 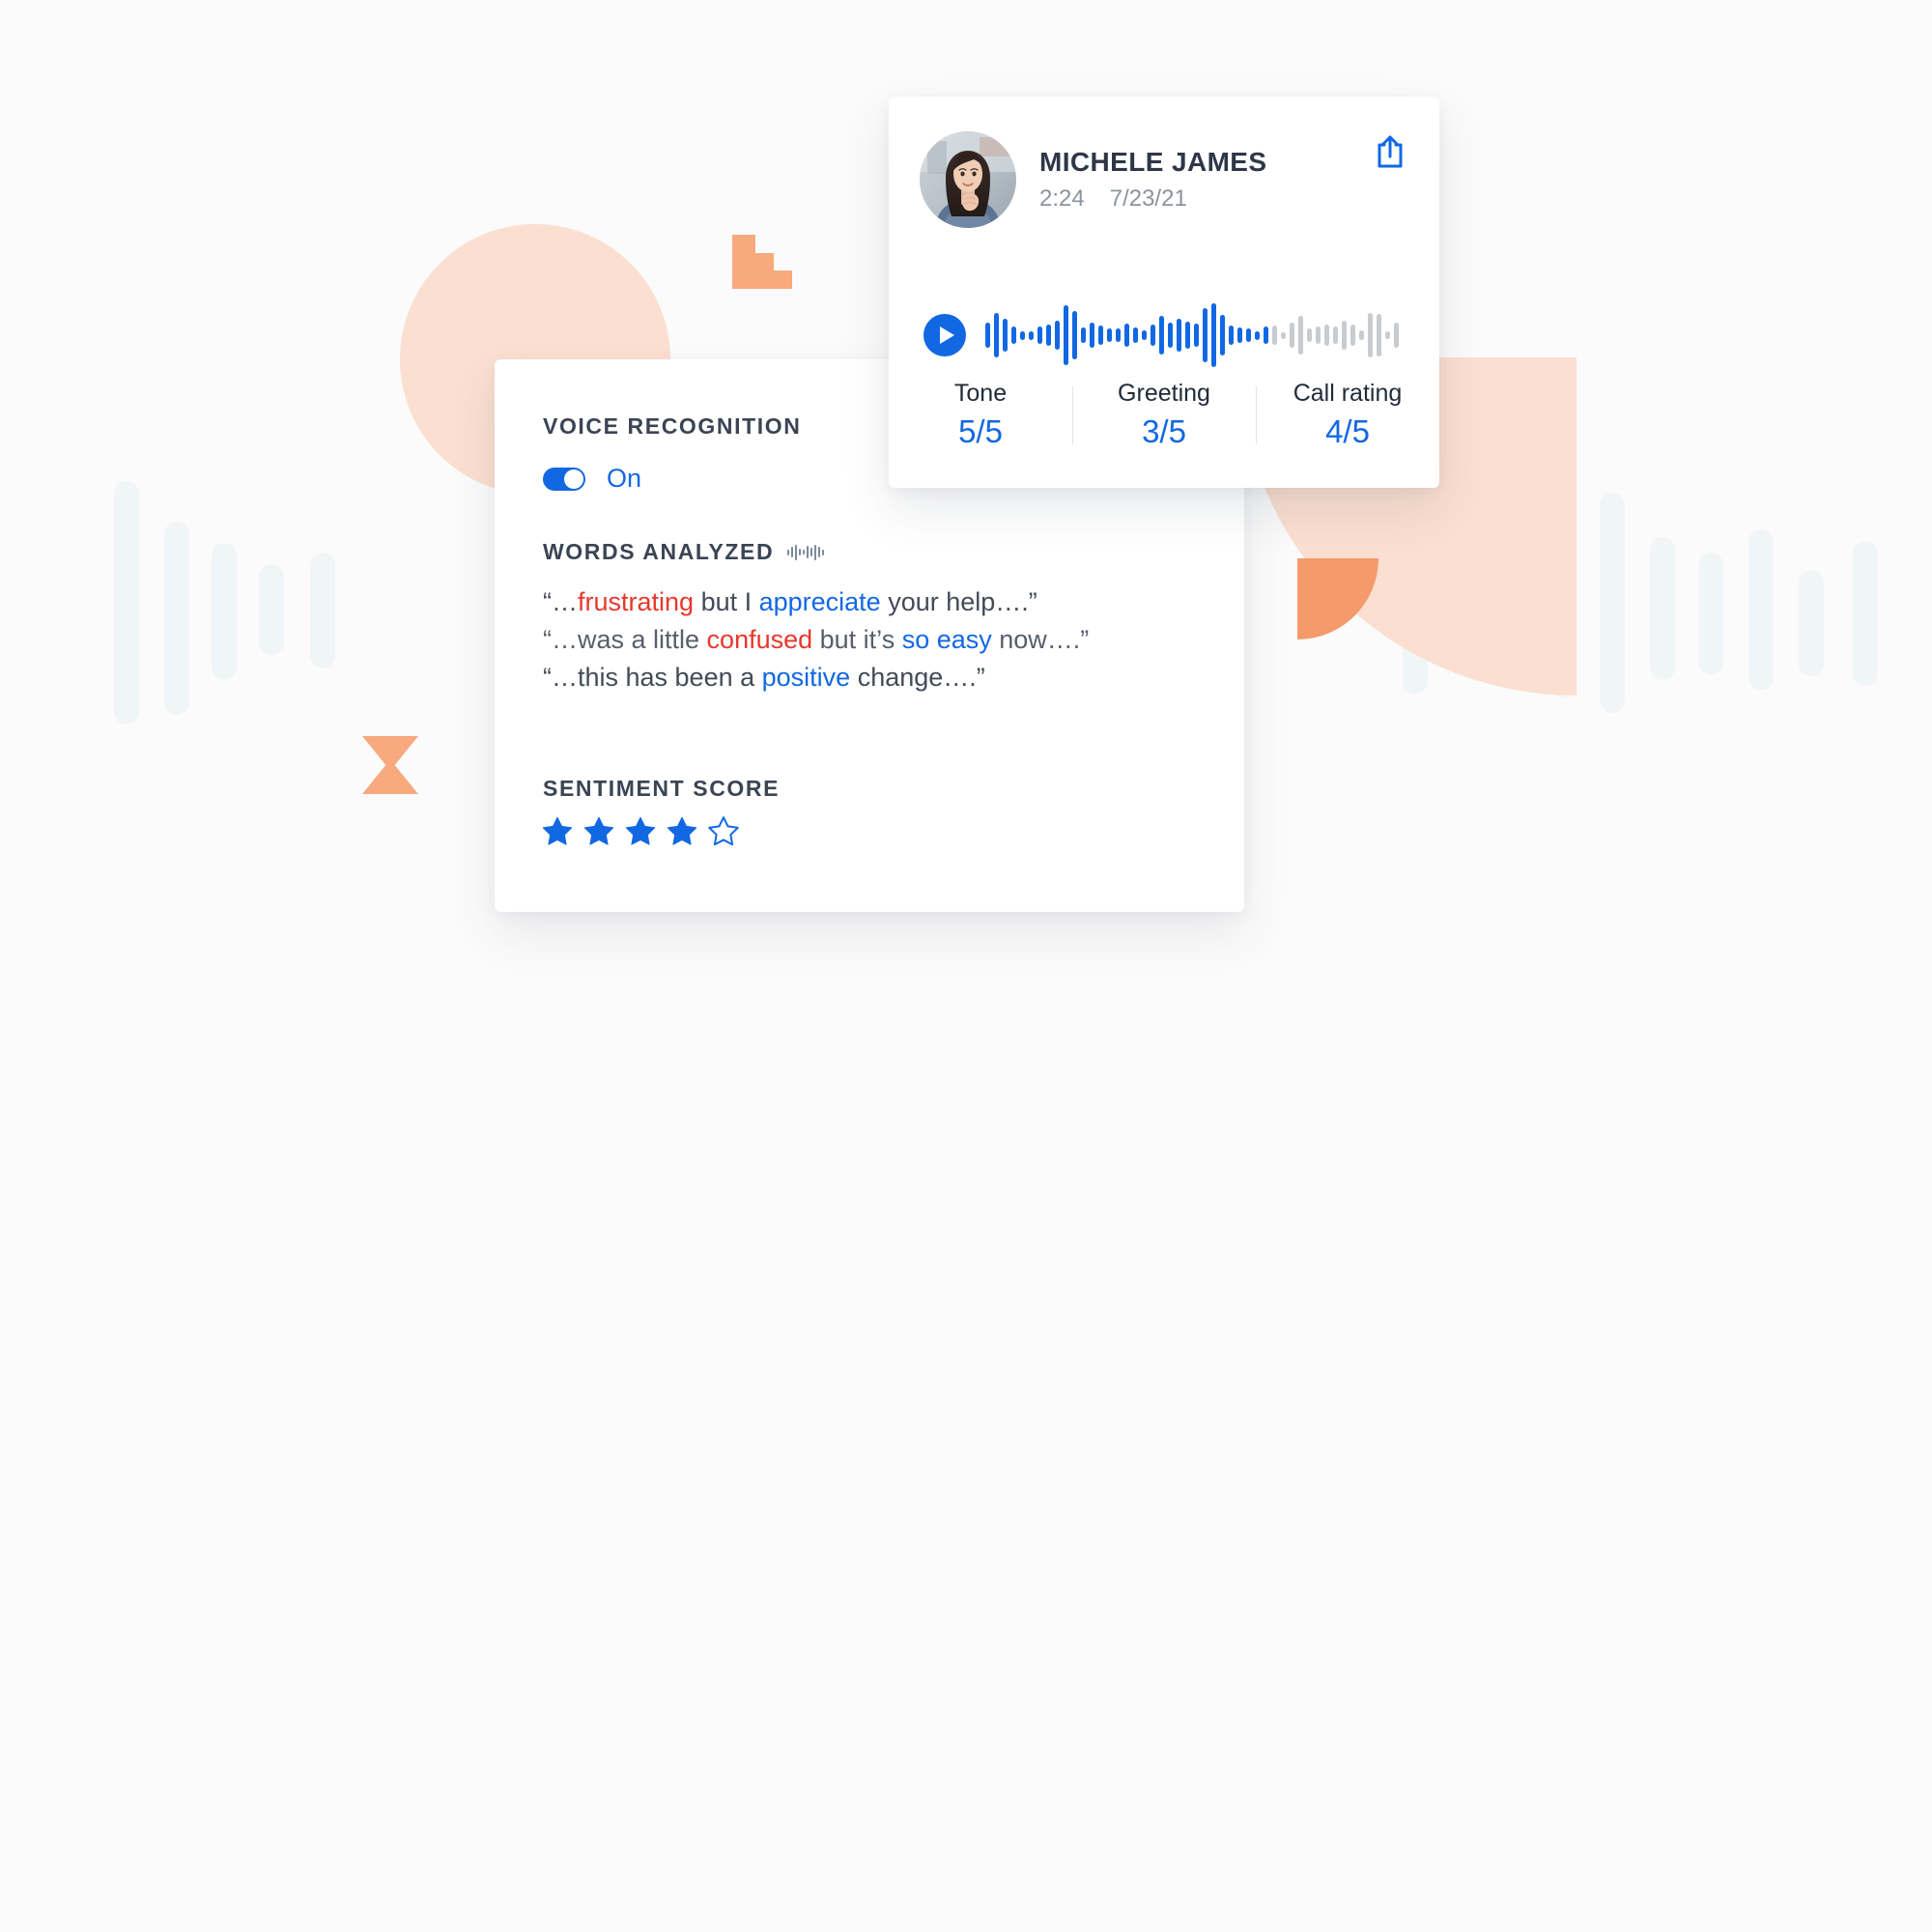 What do you see at coordinates (944, 335) in the screenshot?
I see `play-icon` at bounding box center [944, 335].